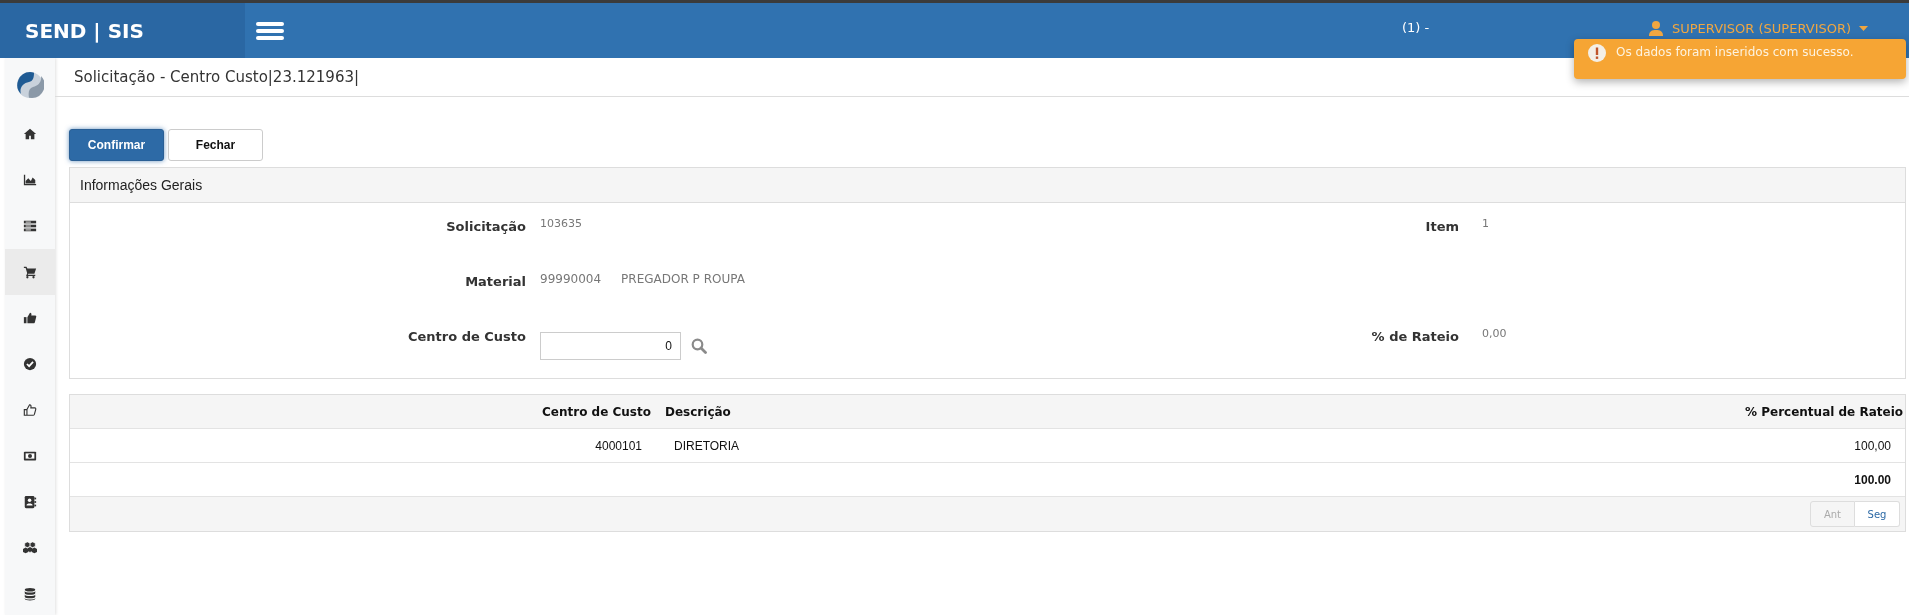 The image size is (1909, 615). Describe the element at coordinates (561, 223) in the screenshot. I see `field-value: 103635` at that location.